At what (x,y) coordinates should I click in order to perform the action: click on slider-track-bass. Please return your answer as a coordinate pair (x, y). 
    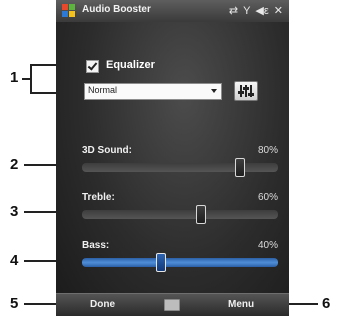
    Looking at the image, I should click on (180, 262).